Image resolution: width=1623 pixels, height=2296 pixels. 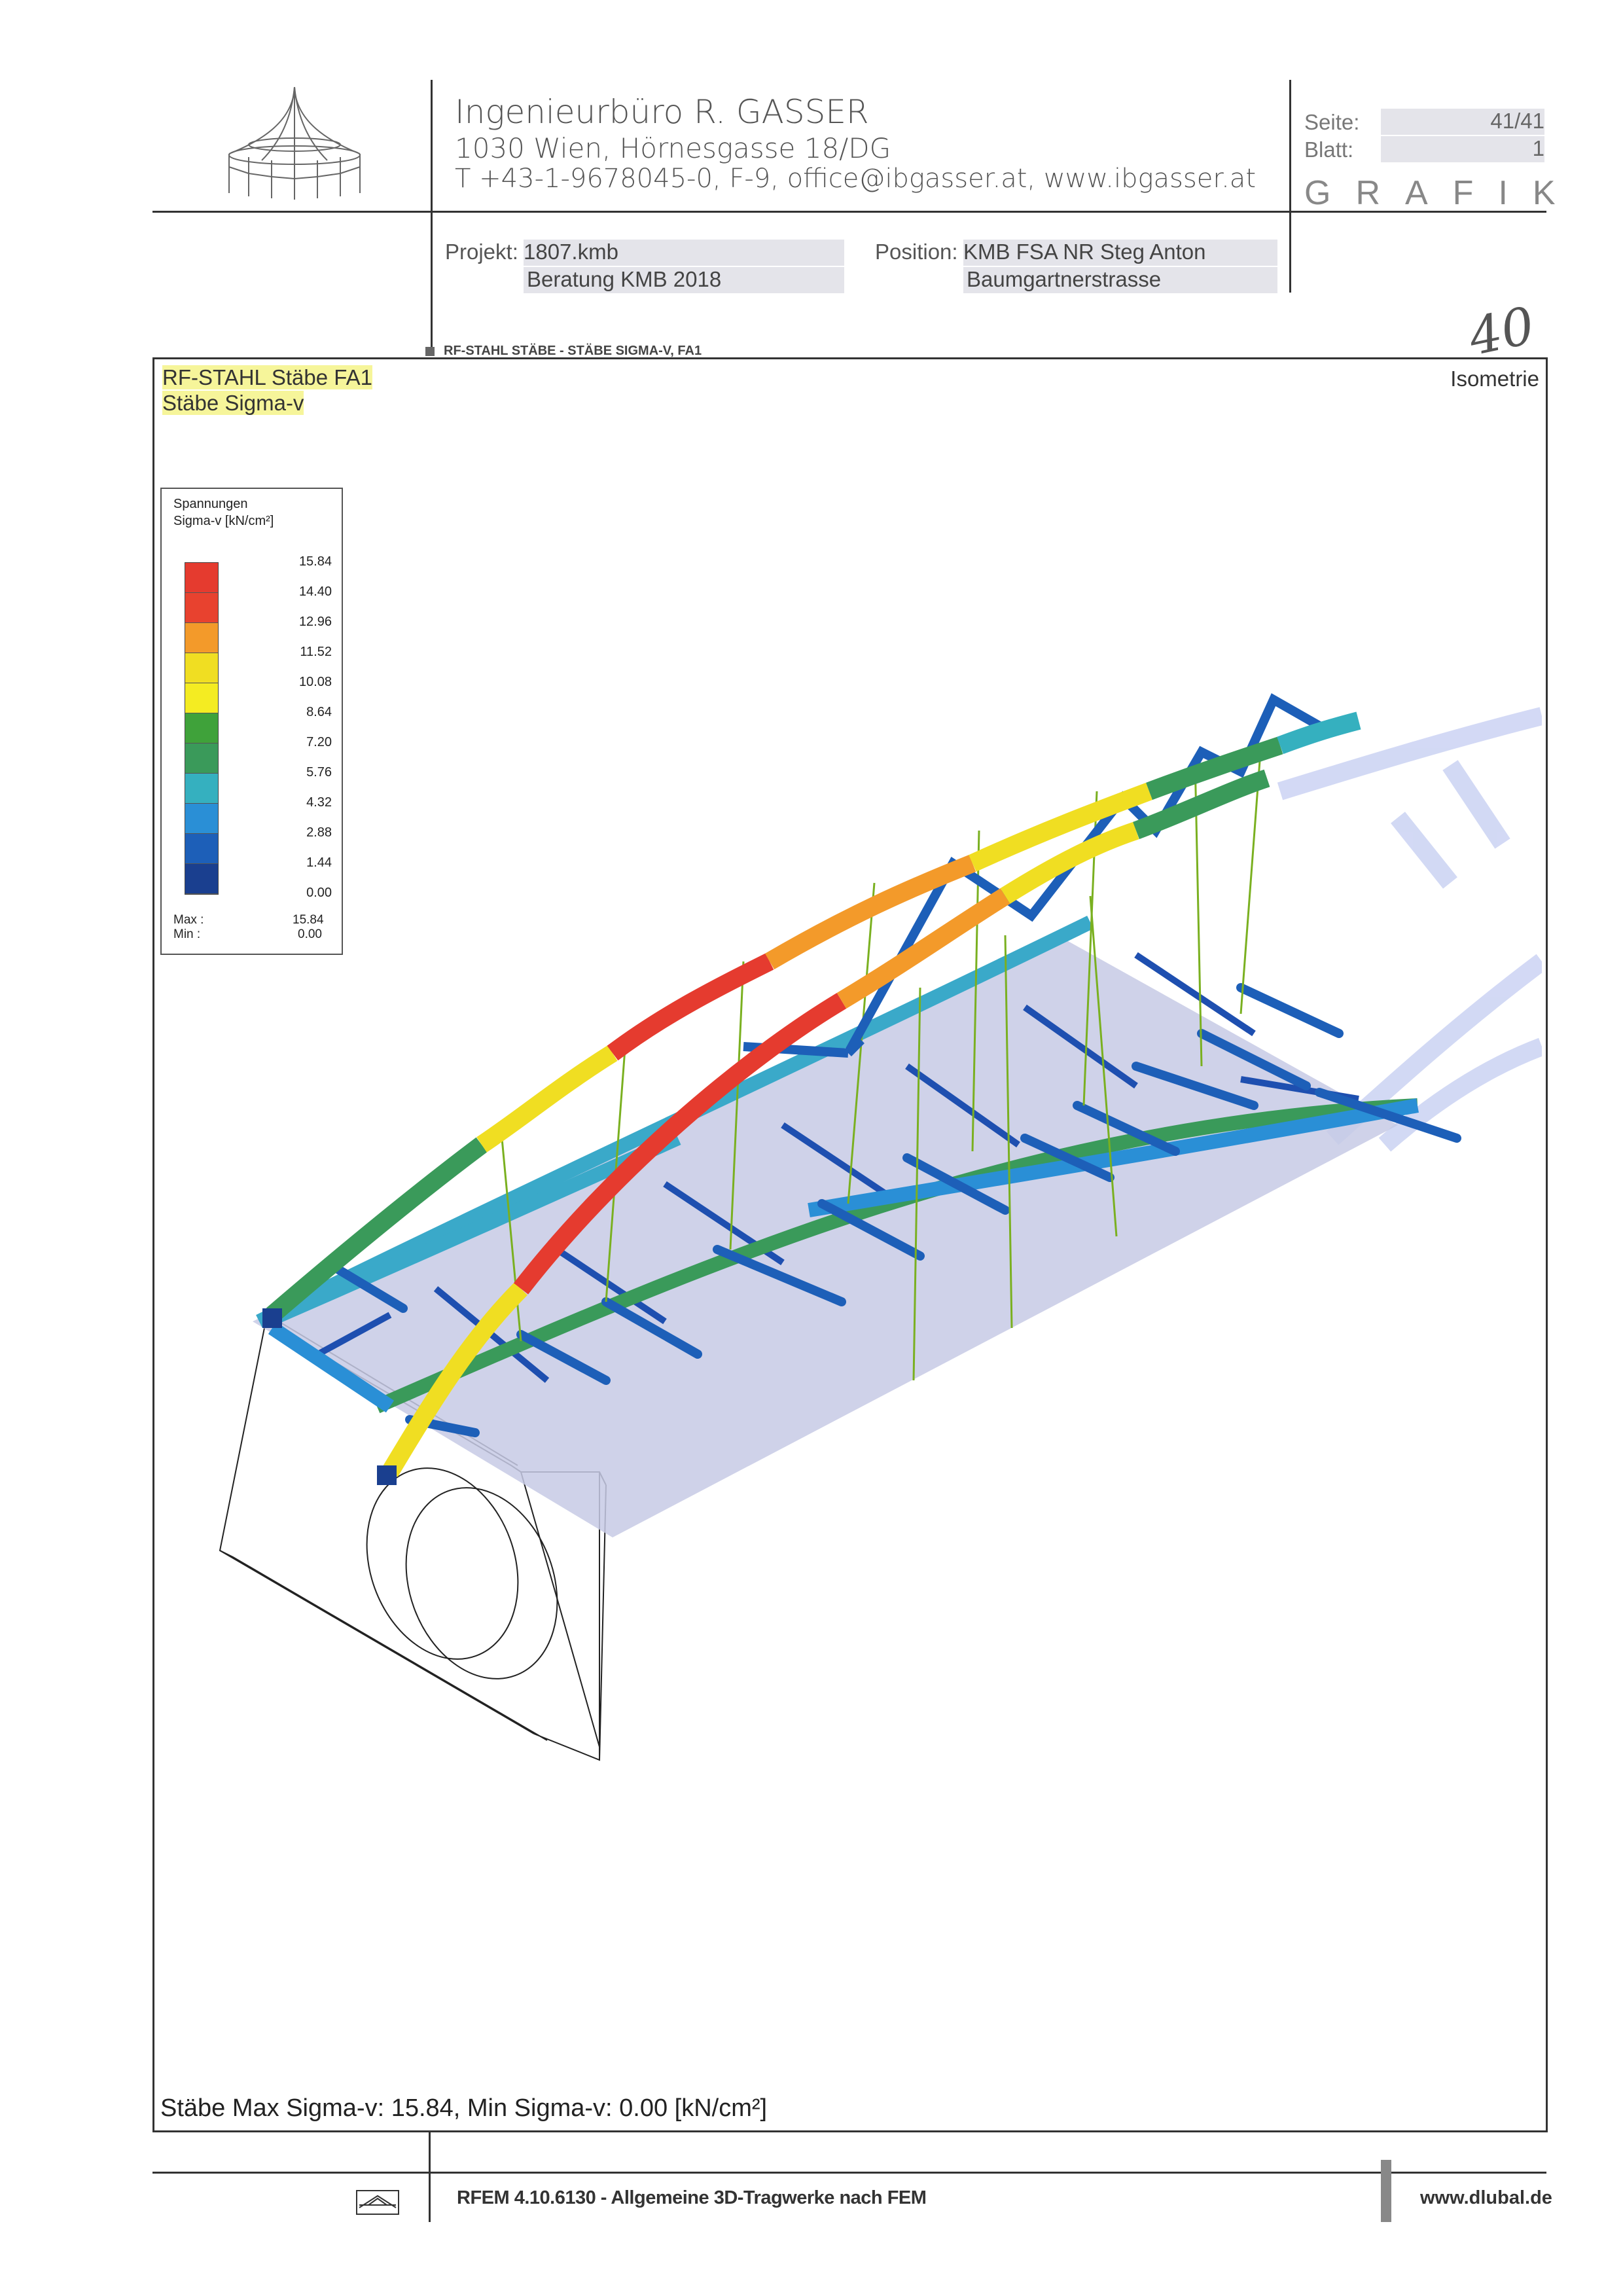 I want to click on caption-tag: RF-STAHL STÄBE - STÄBE SIGMA-V, FA1, so click(x=573, y=351).